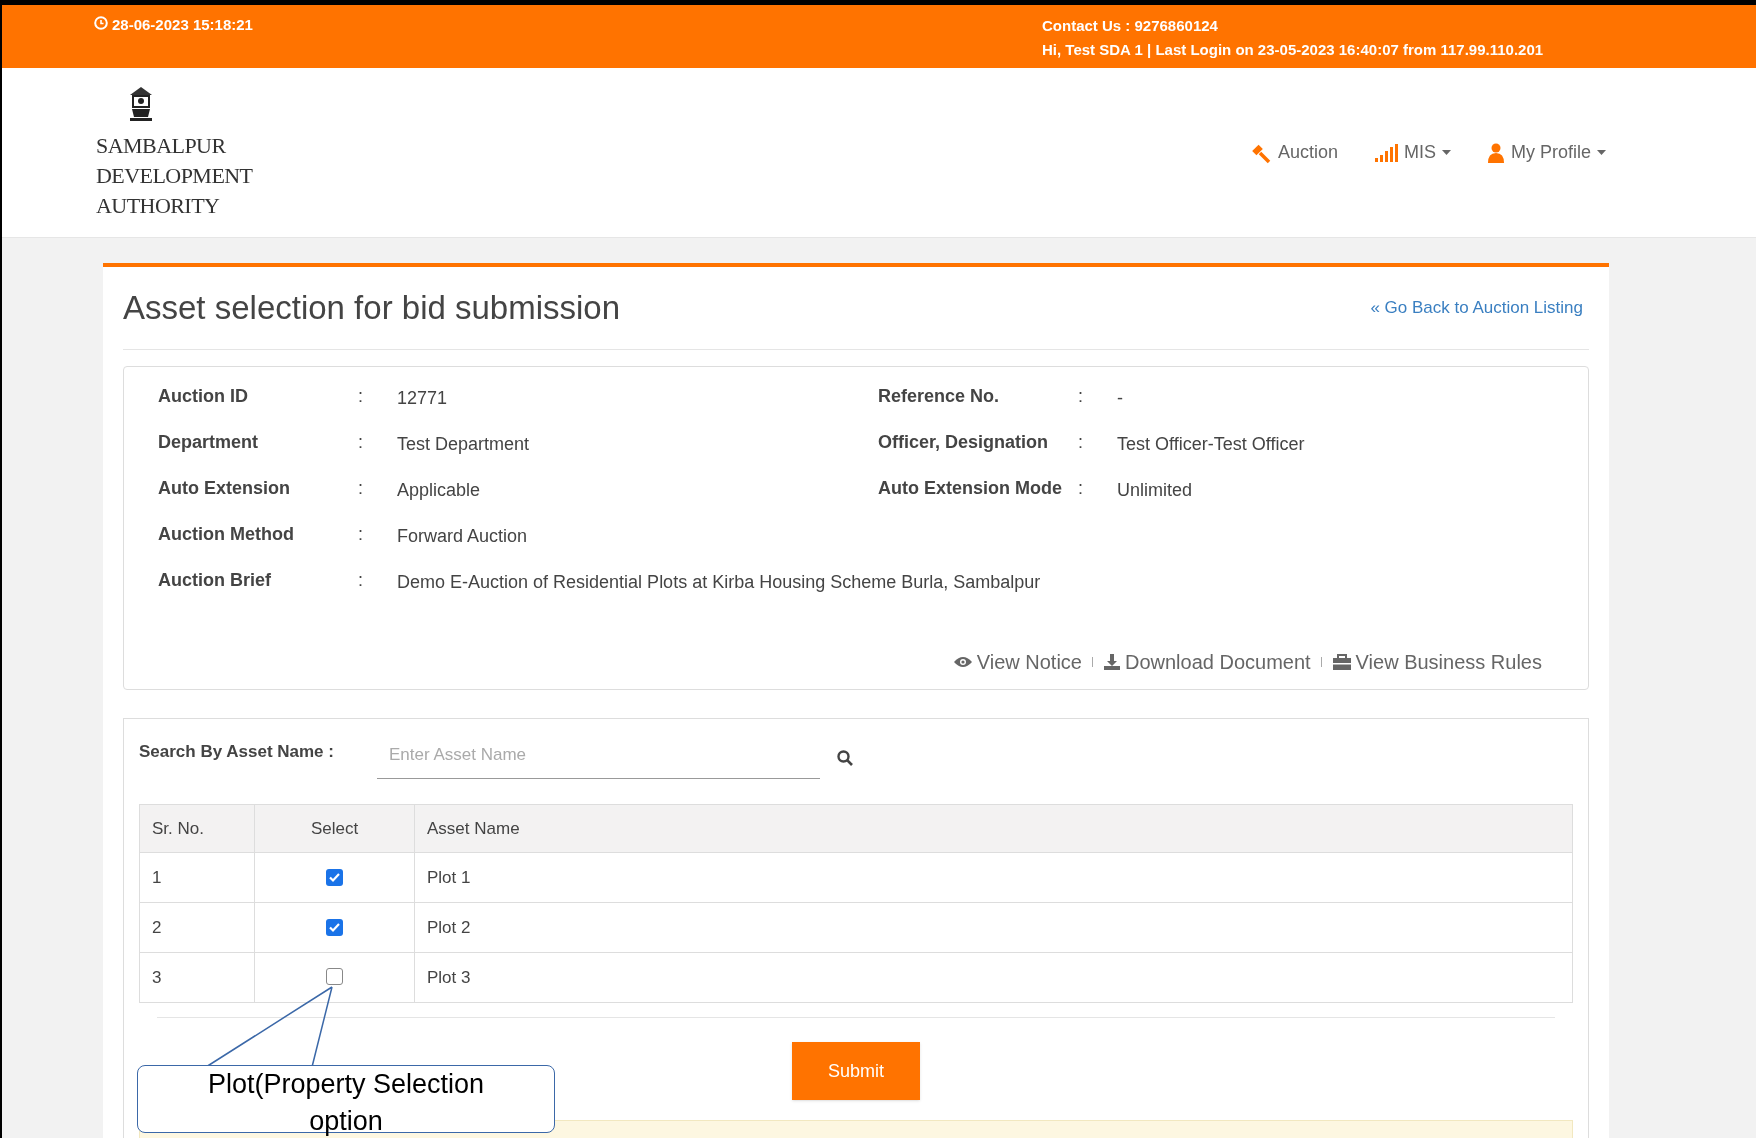 The height and width of the screenshot is (1138, 1756). What do you see at coordinates (209, 442) in the screenshot?
I see `detail-label: Department` at bounding box center [209, 442].